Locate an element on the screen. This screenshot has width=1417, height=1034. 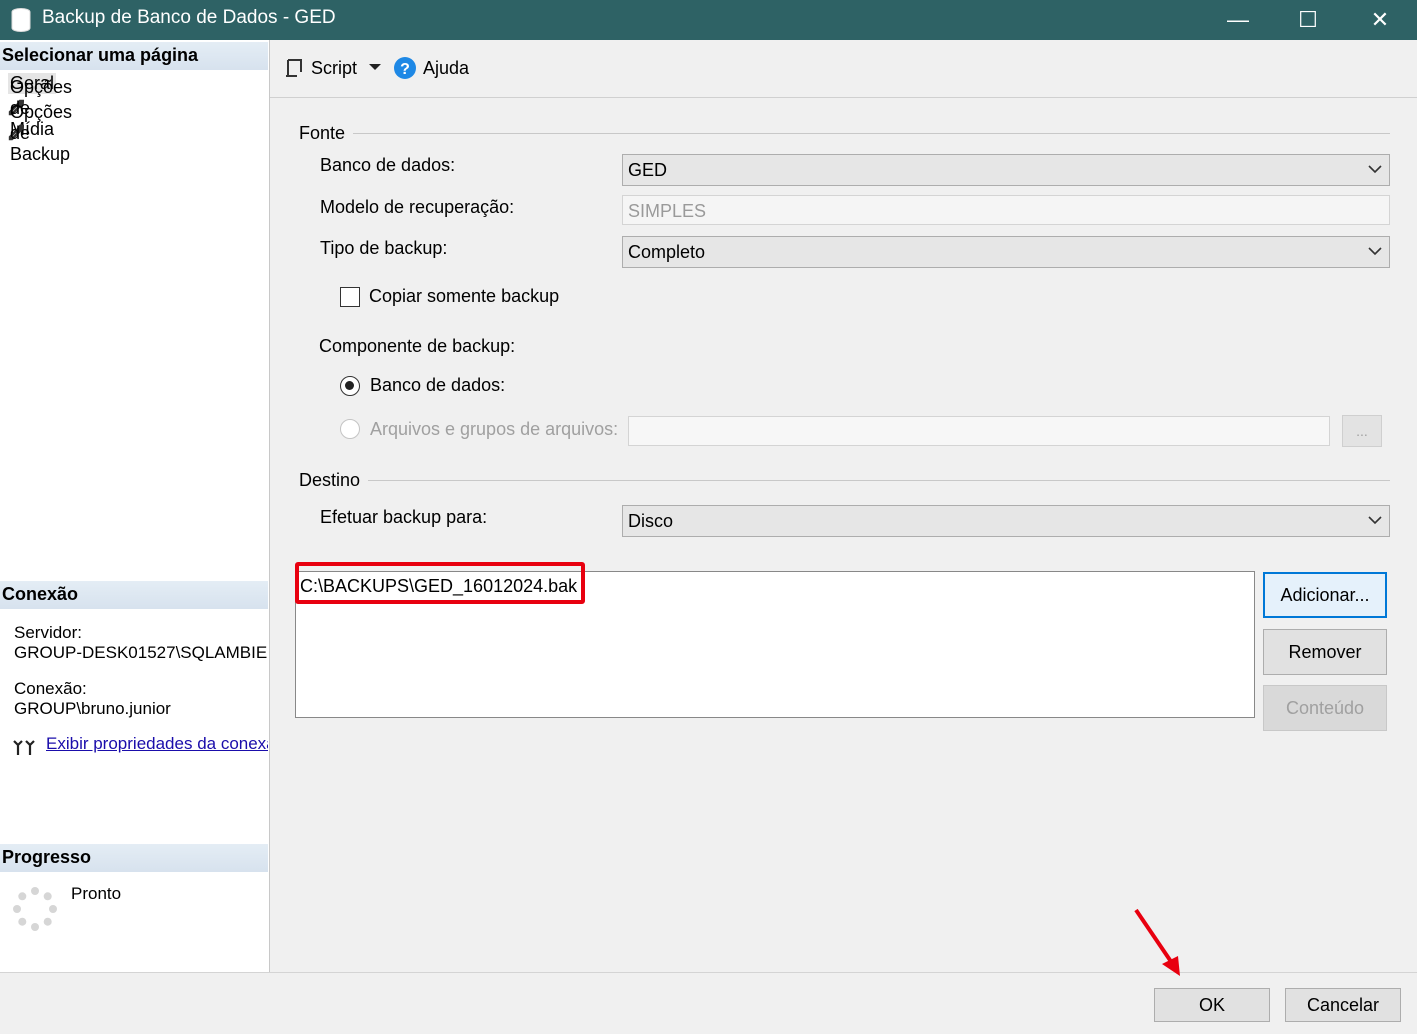
script-icon is located at coordinates (294, 68).